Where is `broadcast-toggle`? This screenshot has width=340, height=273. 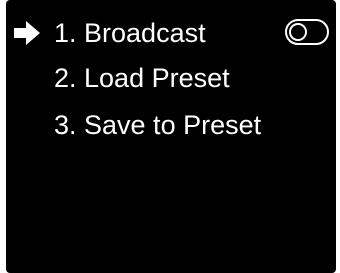 broadcast-toggle is located at coordinates (307, 32).